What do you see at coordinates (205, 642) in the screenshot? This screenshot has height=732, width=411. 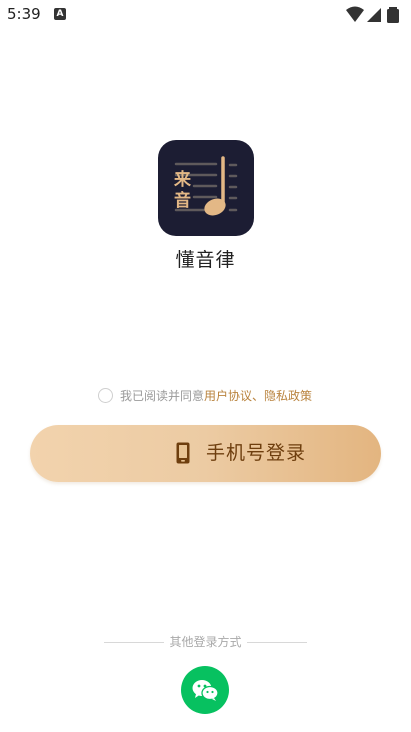 I see `other-login-title: 其他登录方式` at bounding box center [205, 642].